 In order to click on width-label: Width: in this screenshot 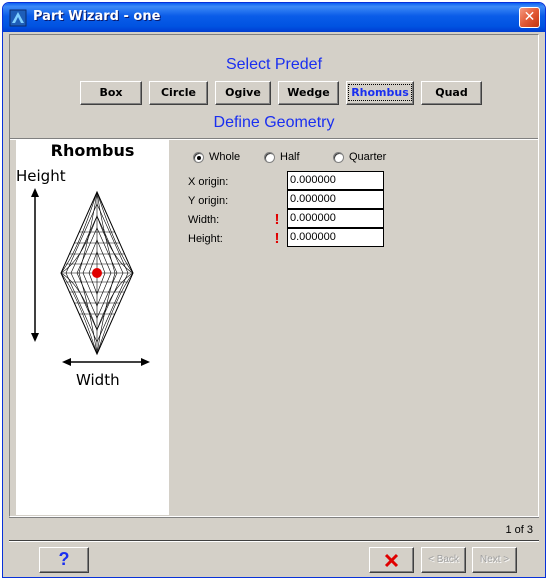, I will do `click(204, 220)`.